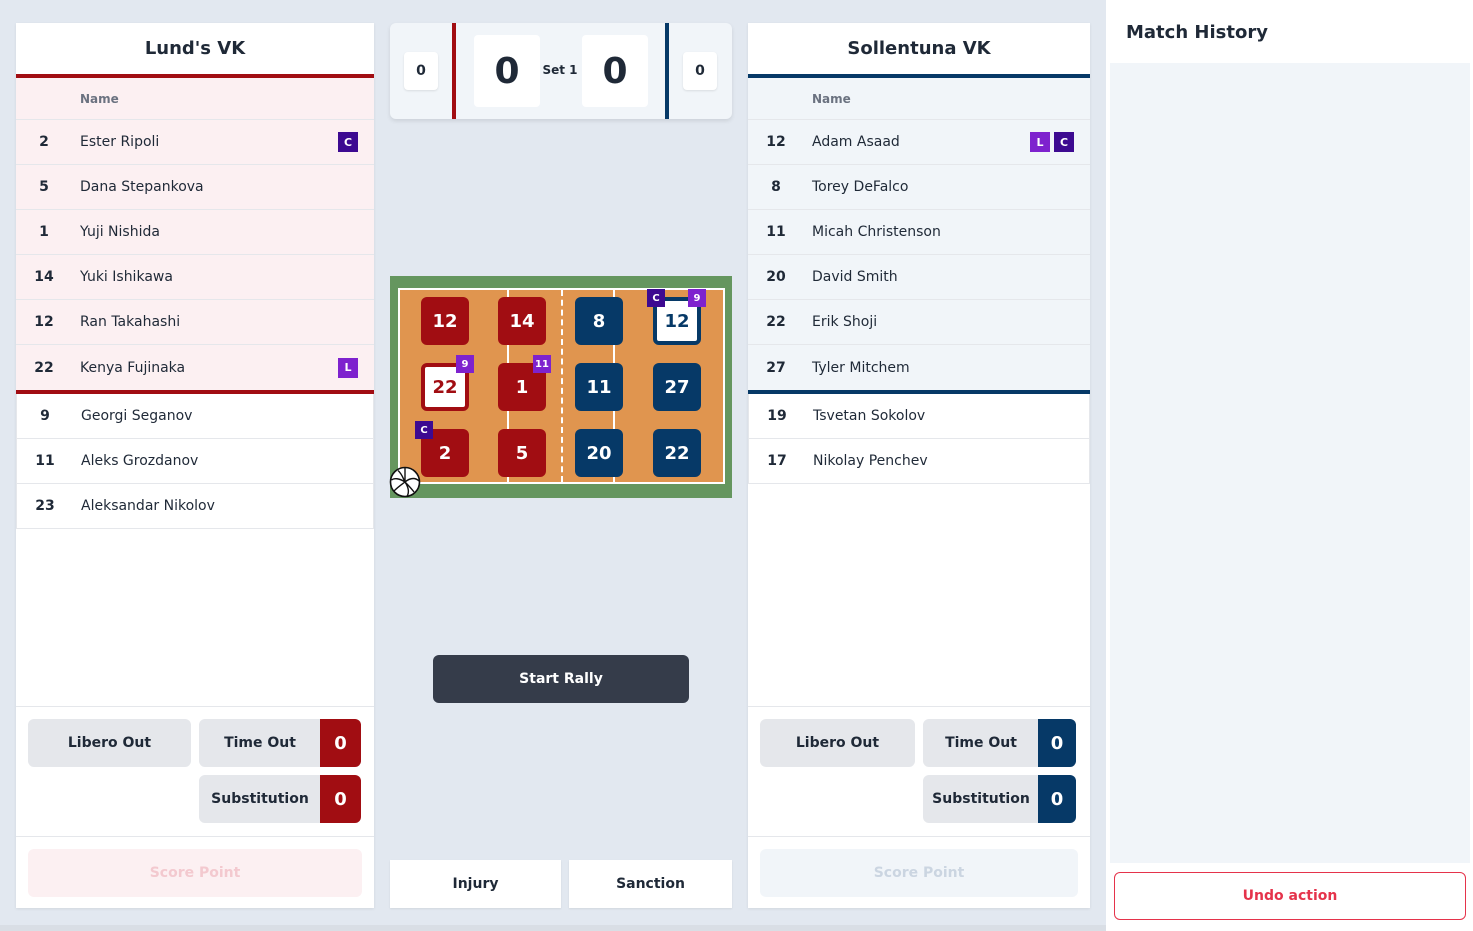 This screenshot has height=931, width=1473. Describe the element at coordinates (869, 416) in the screenshot. I see `player-name: Tsvetan Sokolov` at that location.